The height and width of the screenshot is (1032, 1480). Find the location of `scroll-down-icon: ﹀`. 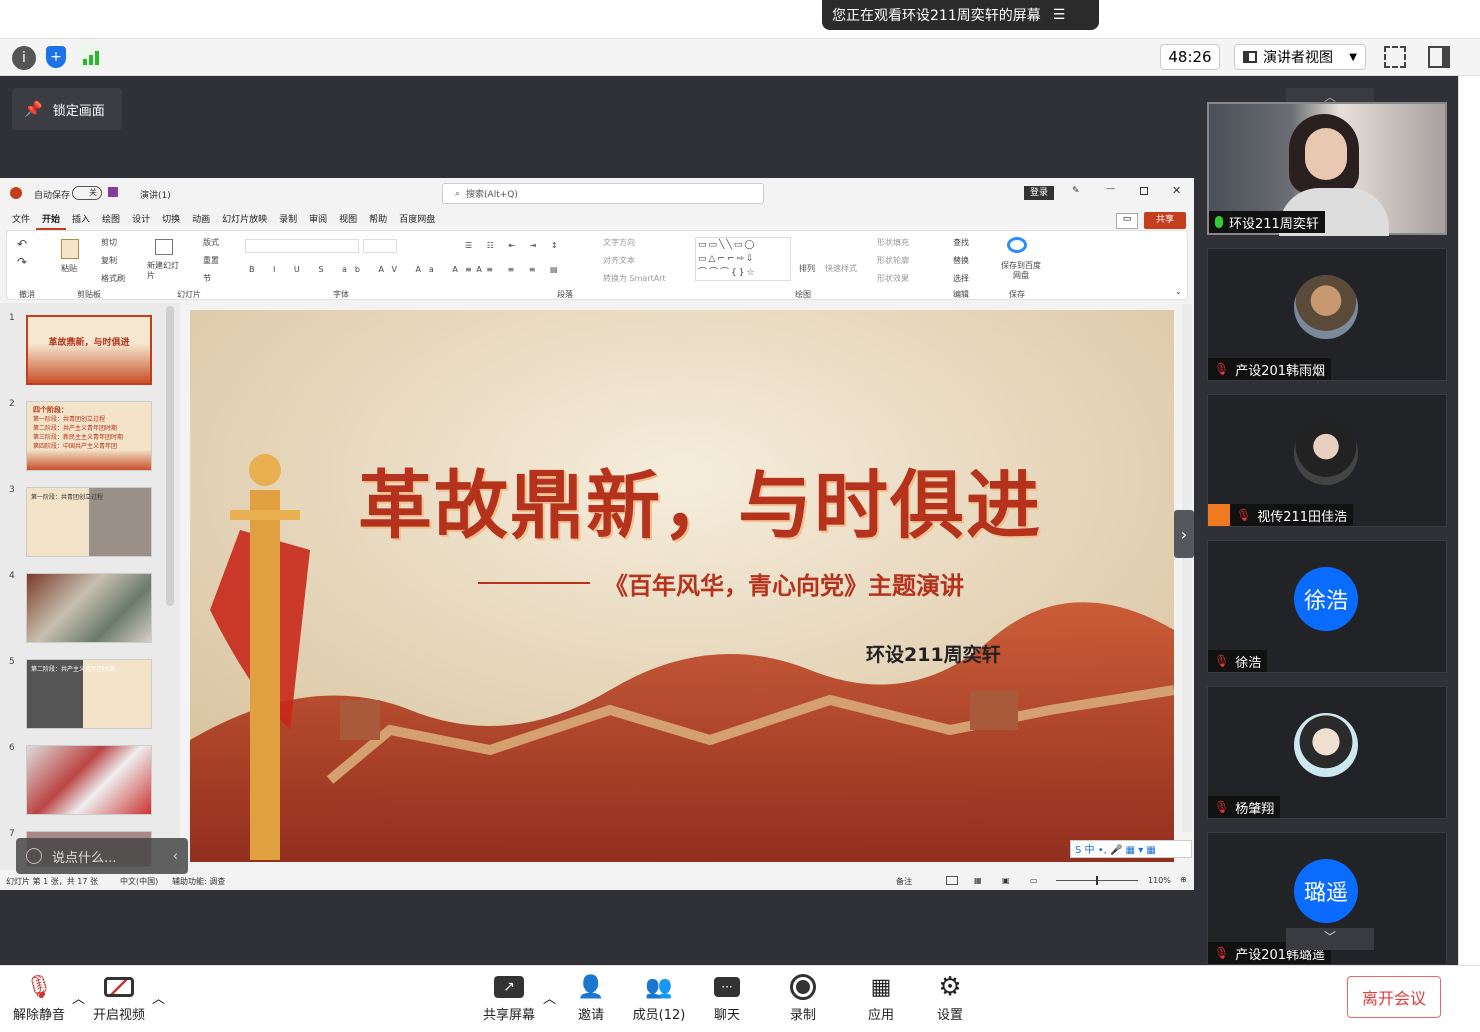

scroll-down-icon: ﹀ is located at coordinates (1330, 939).